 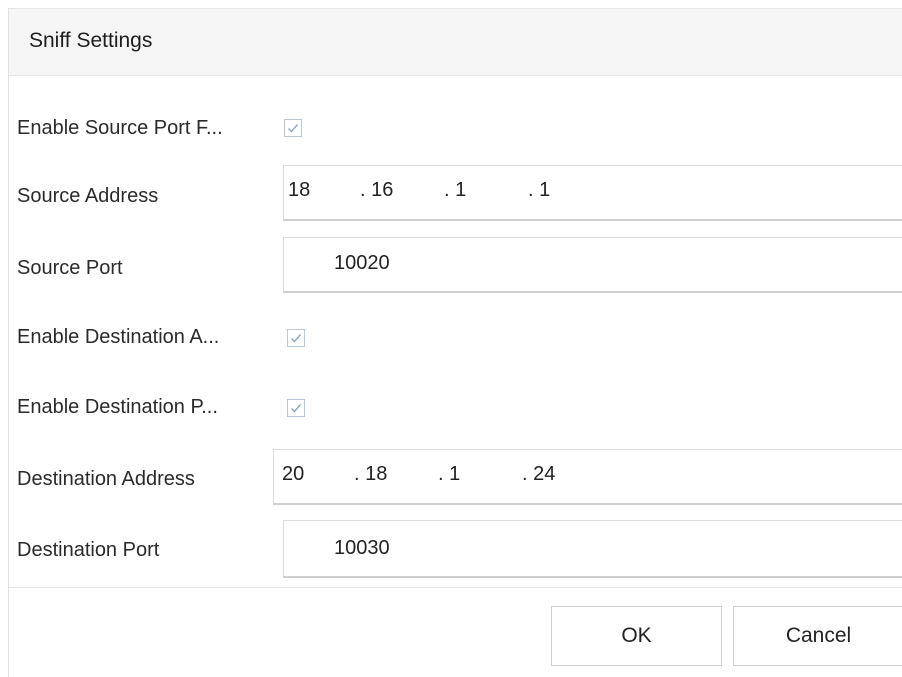 What do you see at coordinates (455, 190) in the screenshot?
I see `source-address-octet-3: . 1` at bounding box center [455, 190].